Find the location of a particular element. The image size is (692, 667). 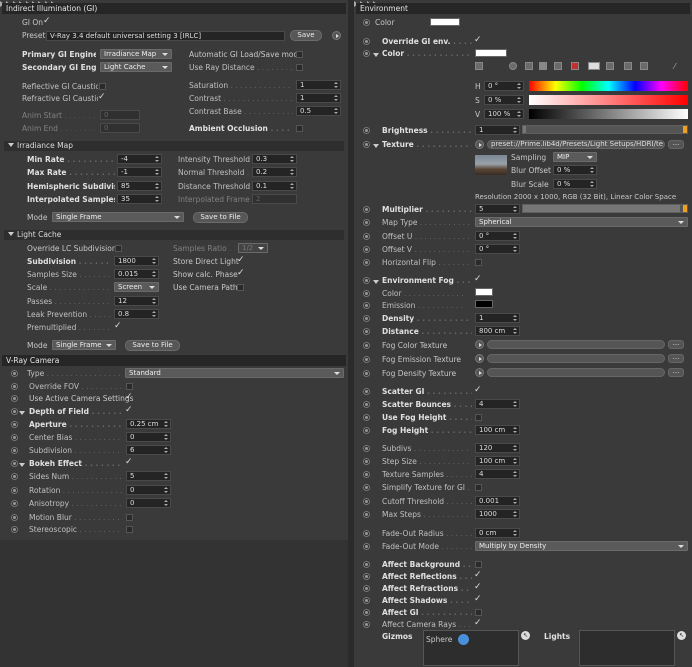

motion-blur-checkbox is located at coordinates (129, 517).